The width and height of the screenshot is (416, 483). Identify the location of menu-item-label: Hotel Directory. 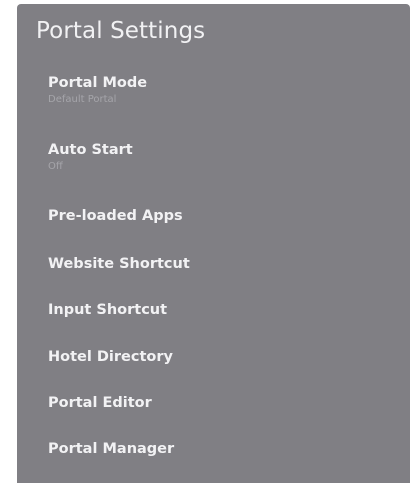
(110, 357).